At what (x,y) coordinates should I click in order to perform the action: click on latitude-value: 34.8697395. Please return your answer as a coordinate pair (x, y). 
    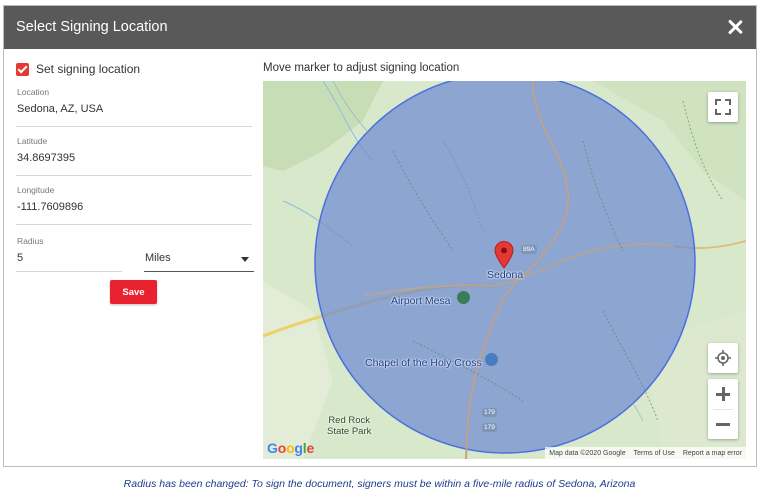
    Looking at the image, I should click on (46, 158).